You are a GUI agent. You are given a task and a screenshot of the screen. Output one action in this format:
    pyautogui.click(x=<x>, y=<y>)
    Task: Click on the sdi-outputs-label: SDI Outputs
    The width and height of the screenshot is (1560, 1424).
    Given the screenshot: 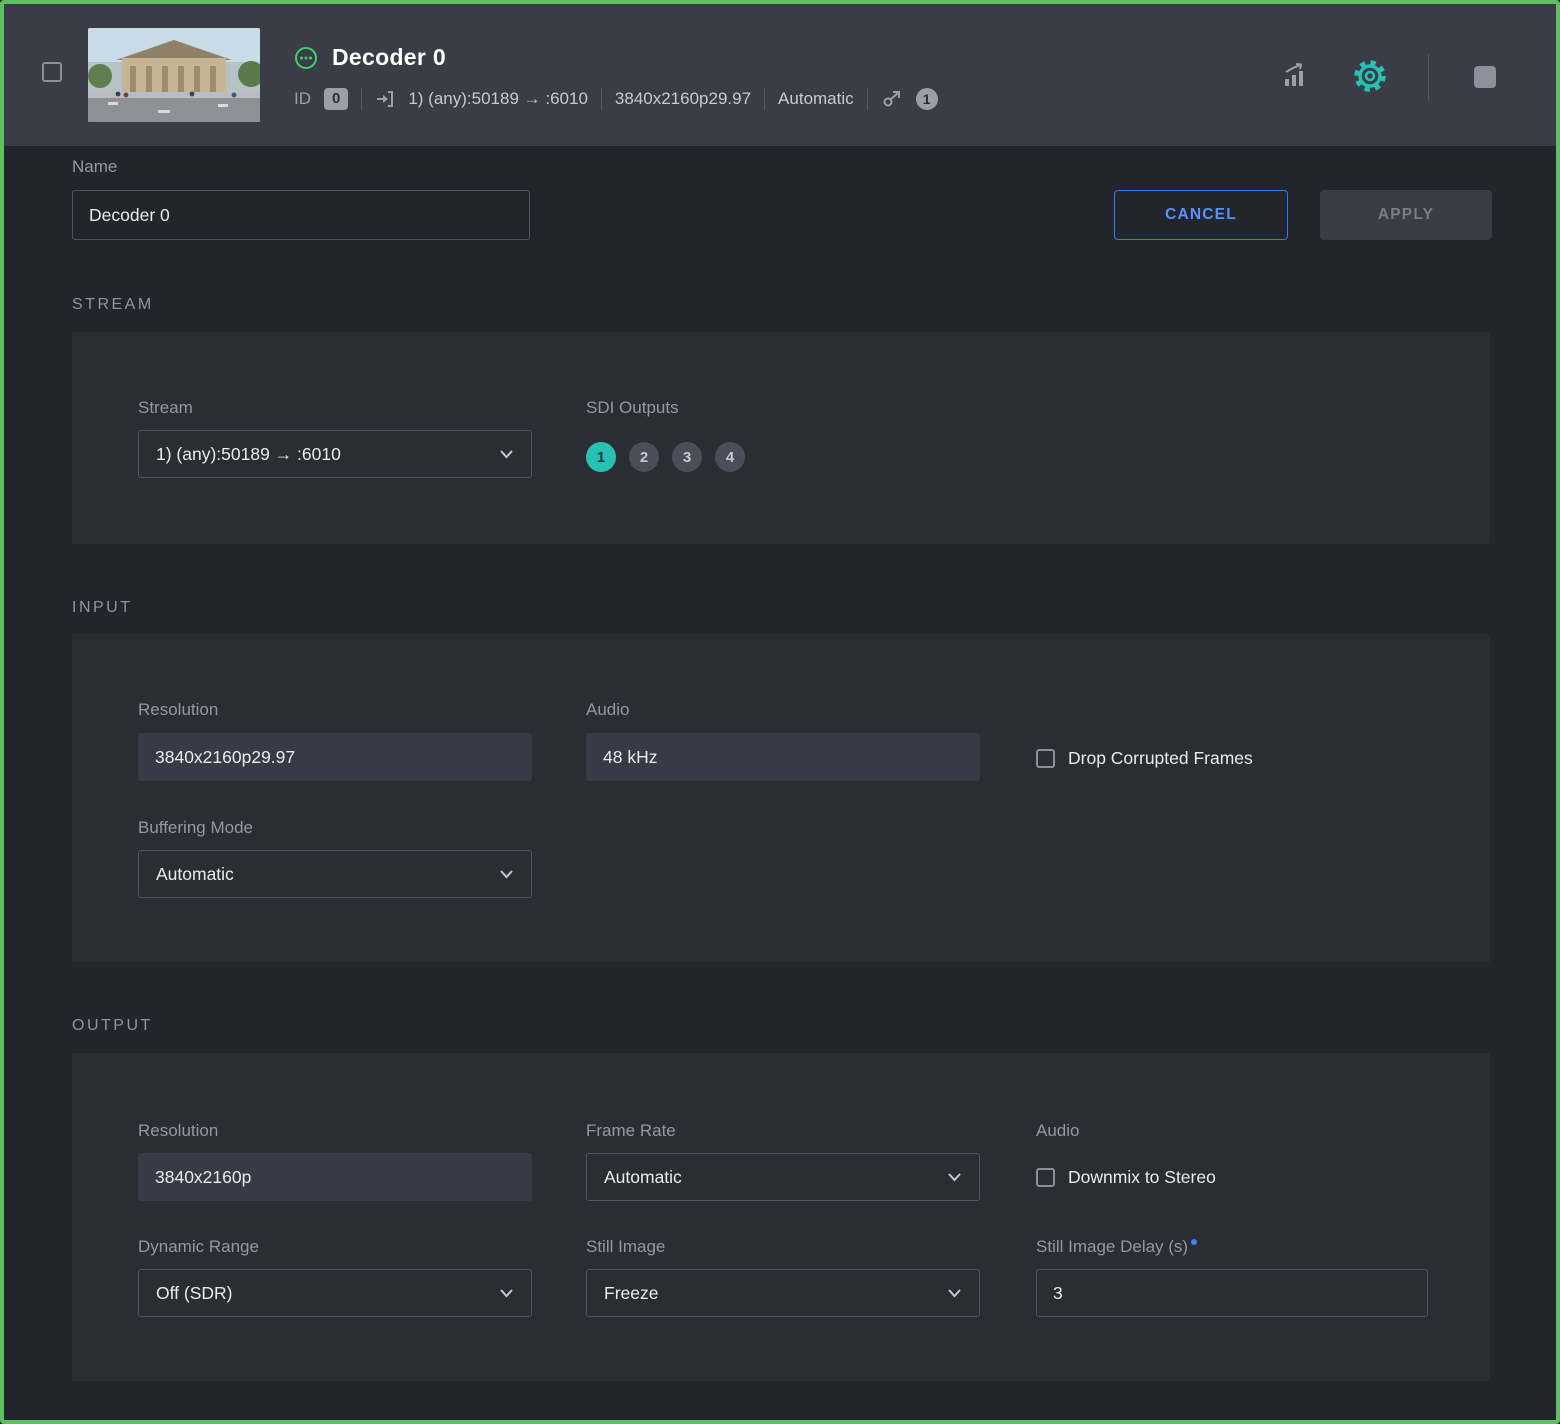 What is the action you would take?
    pyautogui.click(x=632, y=407)
    